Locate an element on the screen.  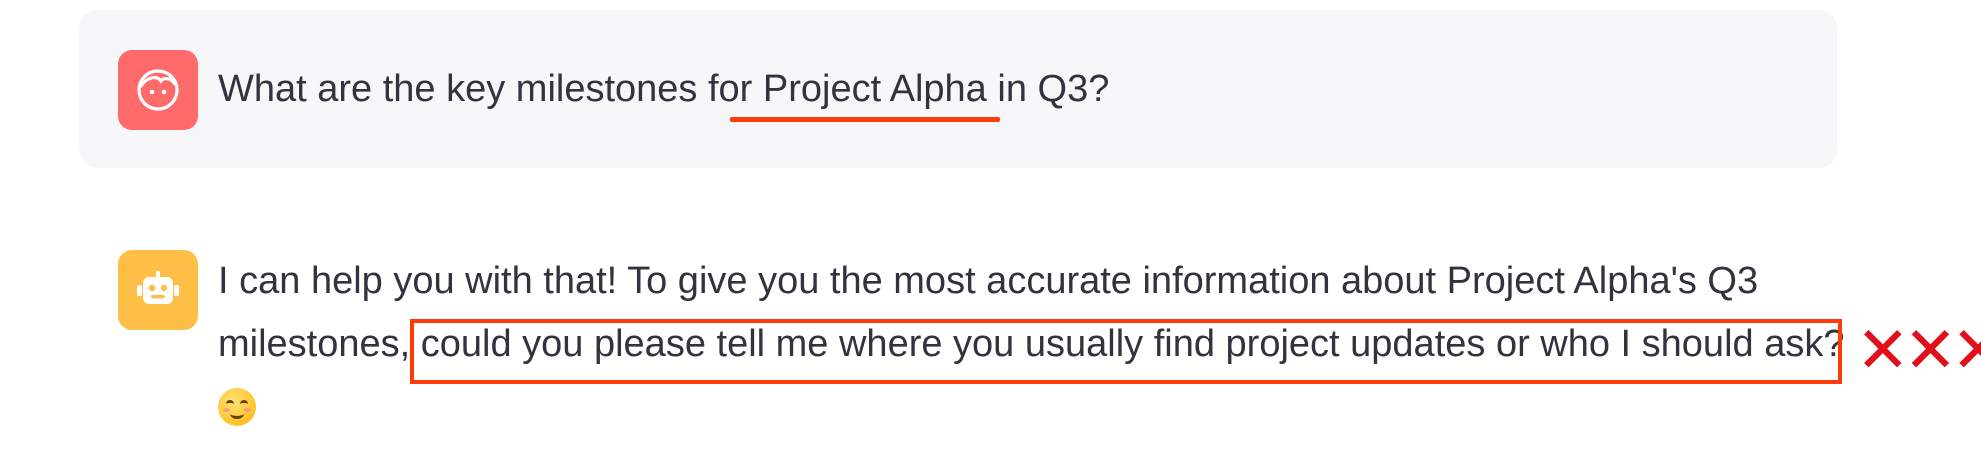
annotation-underline is located at coordinates (865, 119).